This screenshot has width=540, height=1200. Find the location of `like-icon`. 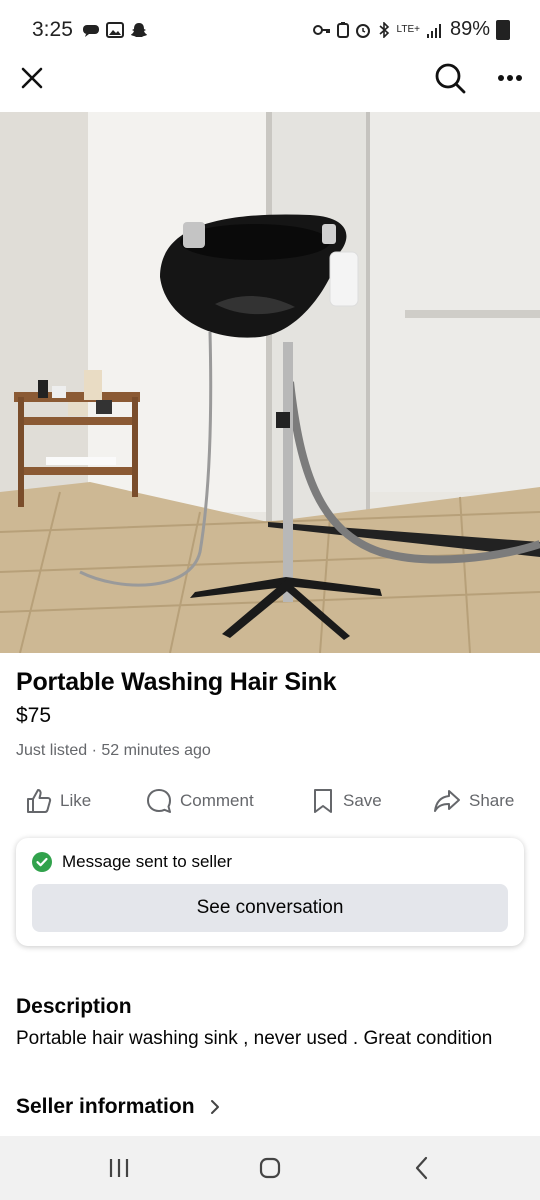

like-icon is located at coordinates (39, 801).